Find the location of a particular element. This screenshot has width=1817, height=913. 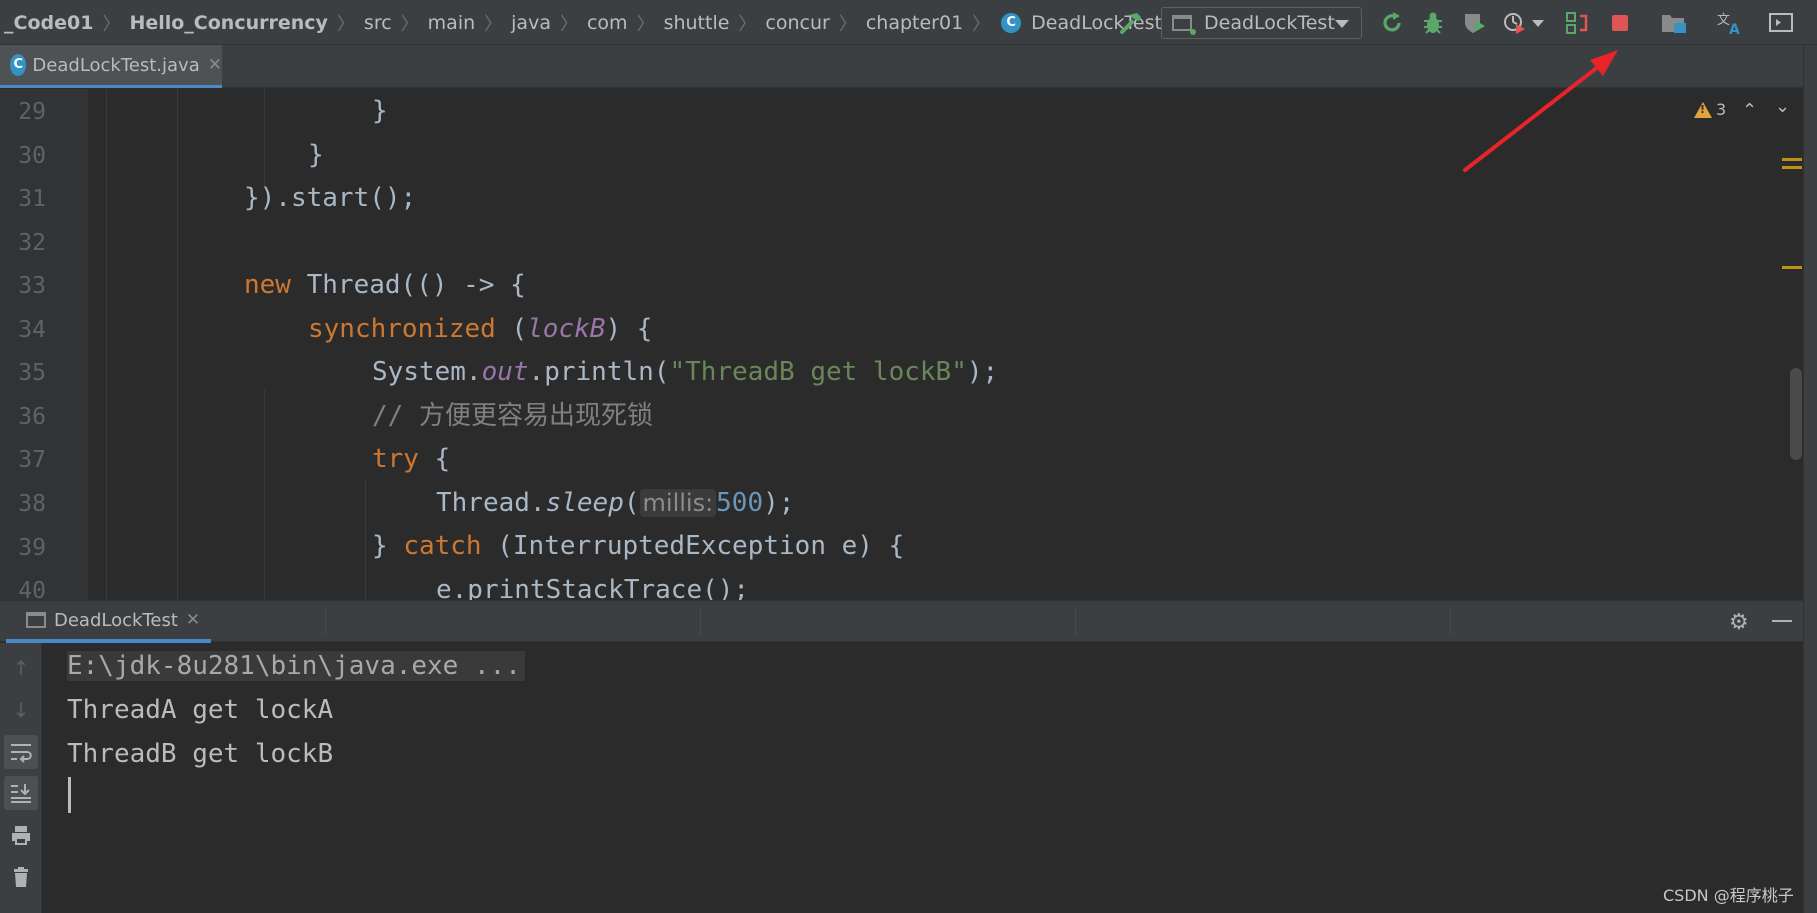

warning-count: 3 is located at coordinates (1721, 109).